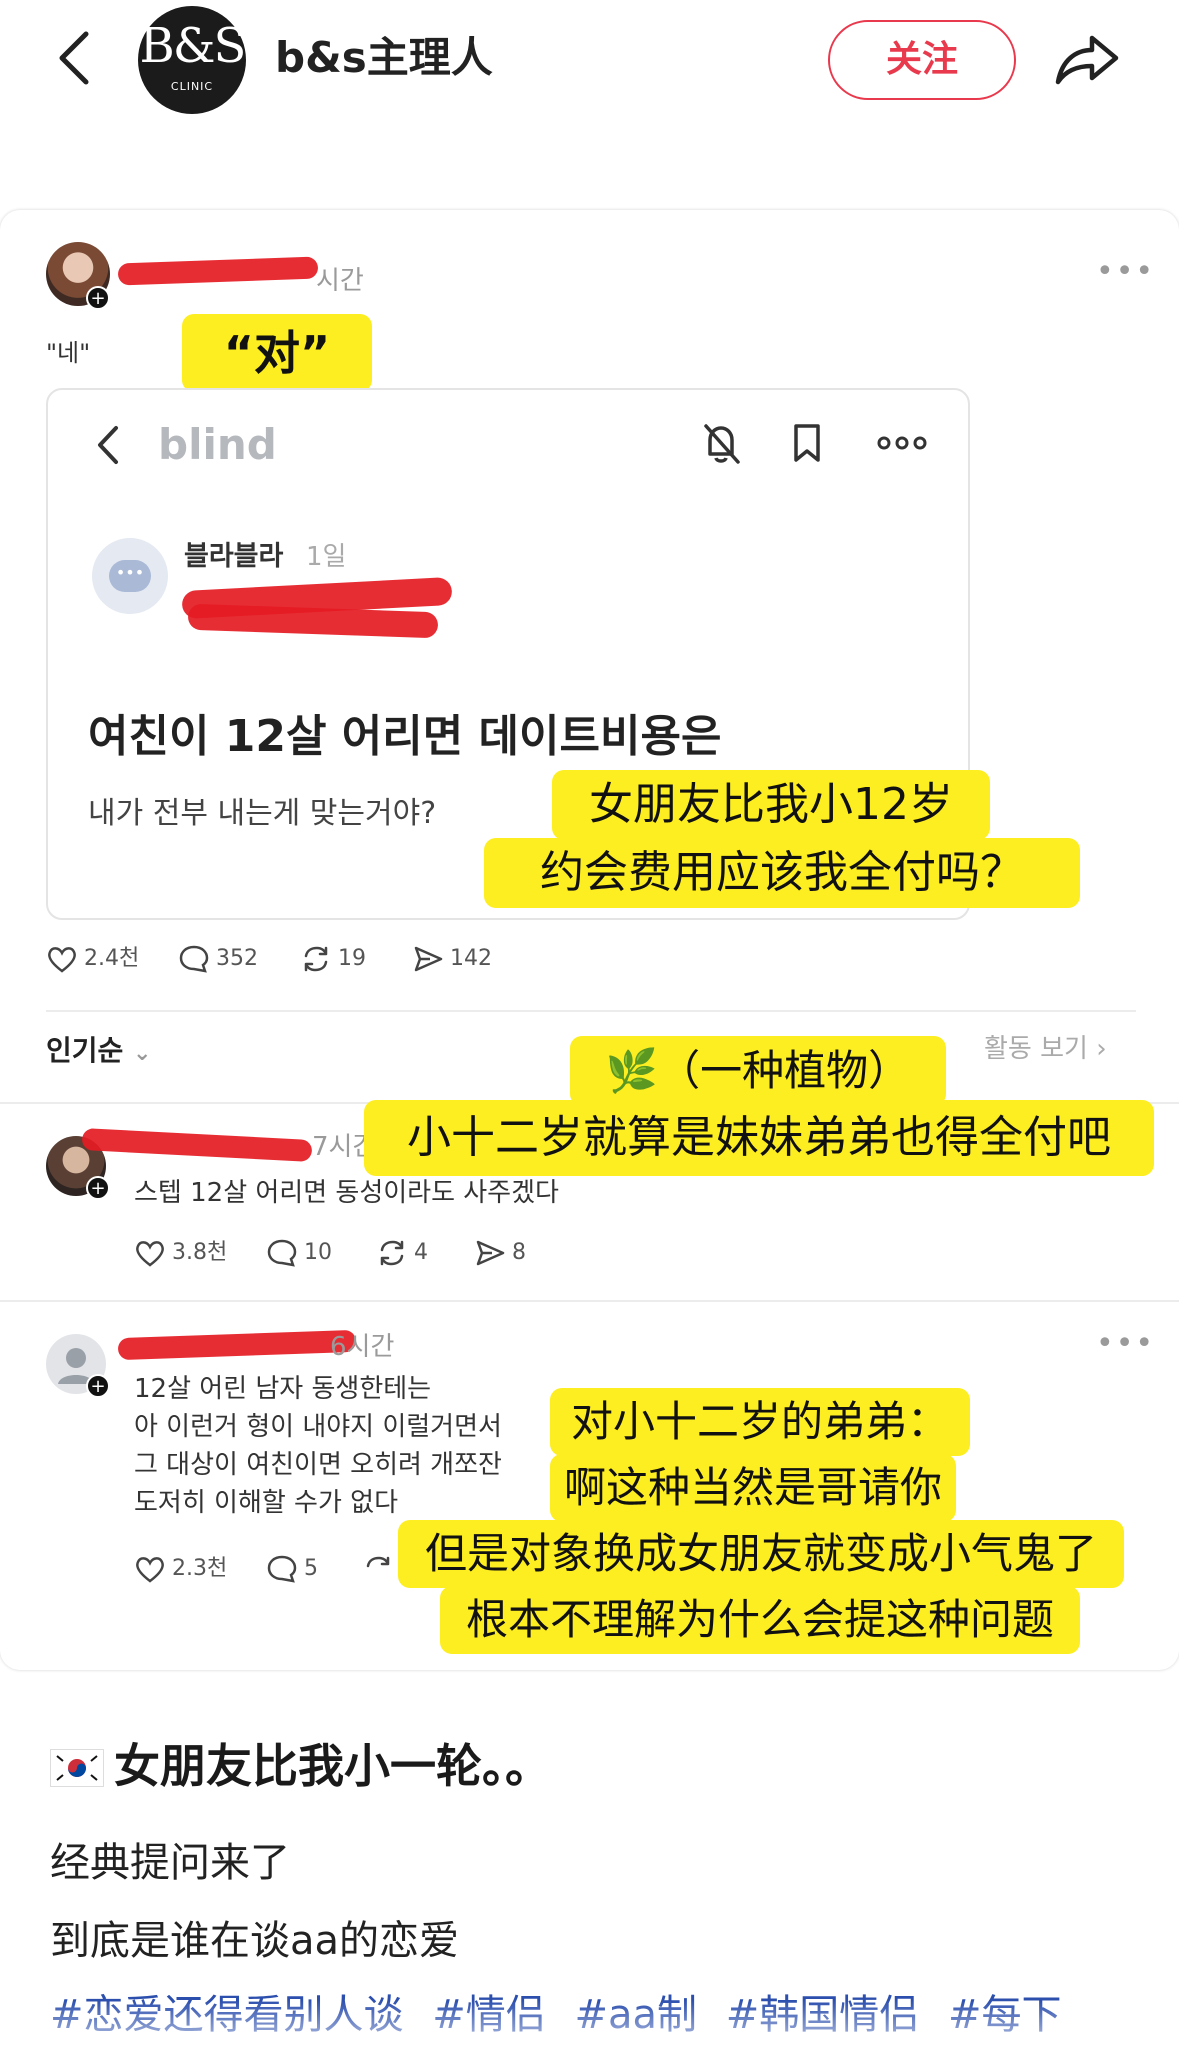 Image resolution: width=1179 pixels, height=2057 pixels. I want to click on activity-link: 활동 보기 ›, so click(1045, 1049).